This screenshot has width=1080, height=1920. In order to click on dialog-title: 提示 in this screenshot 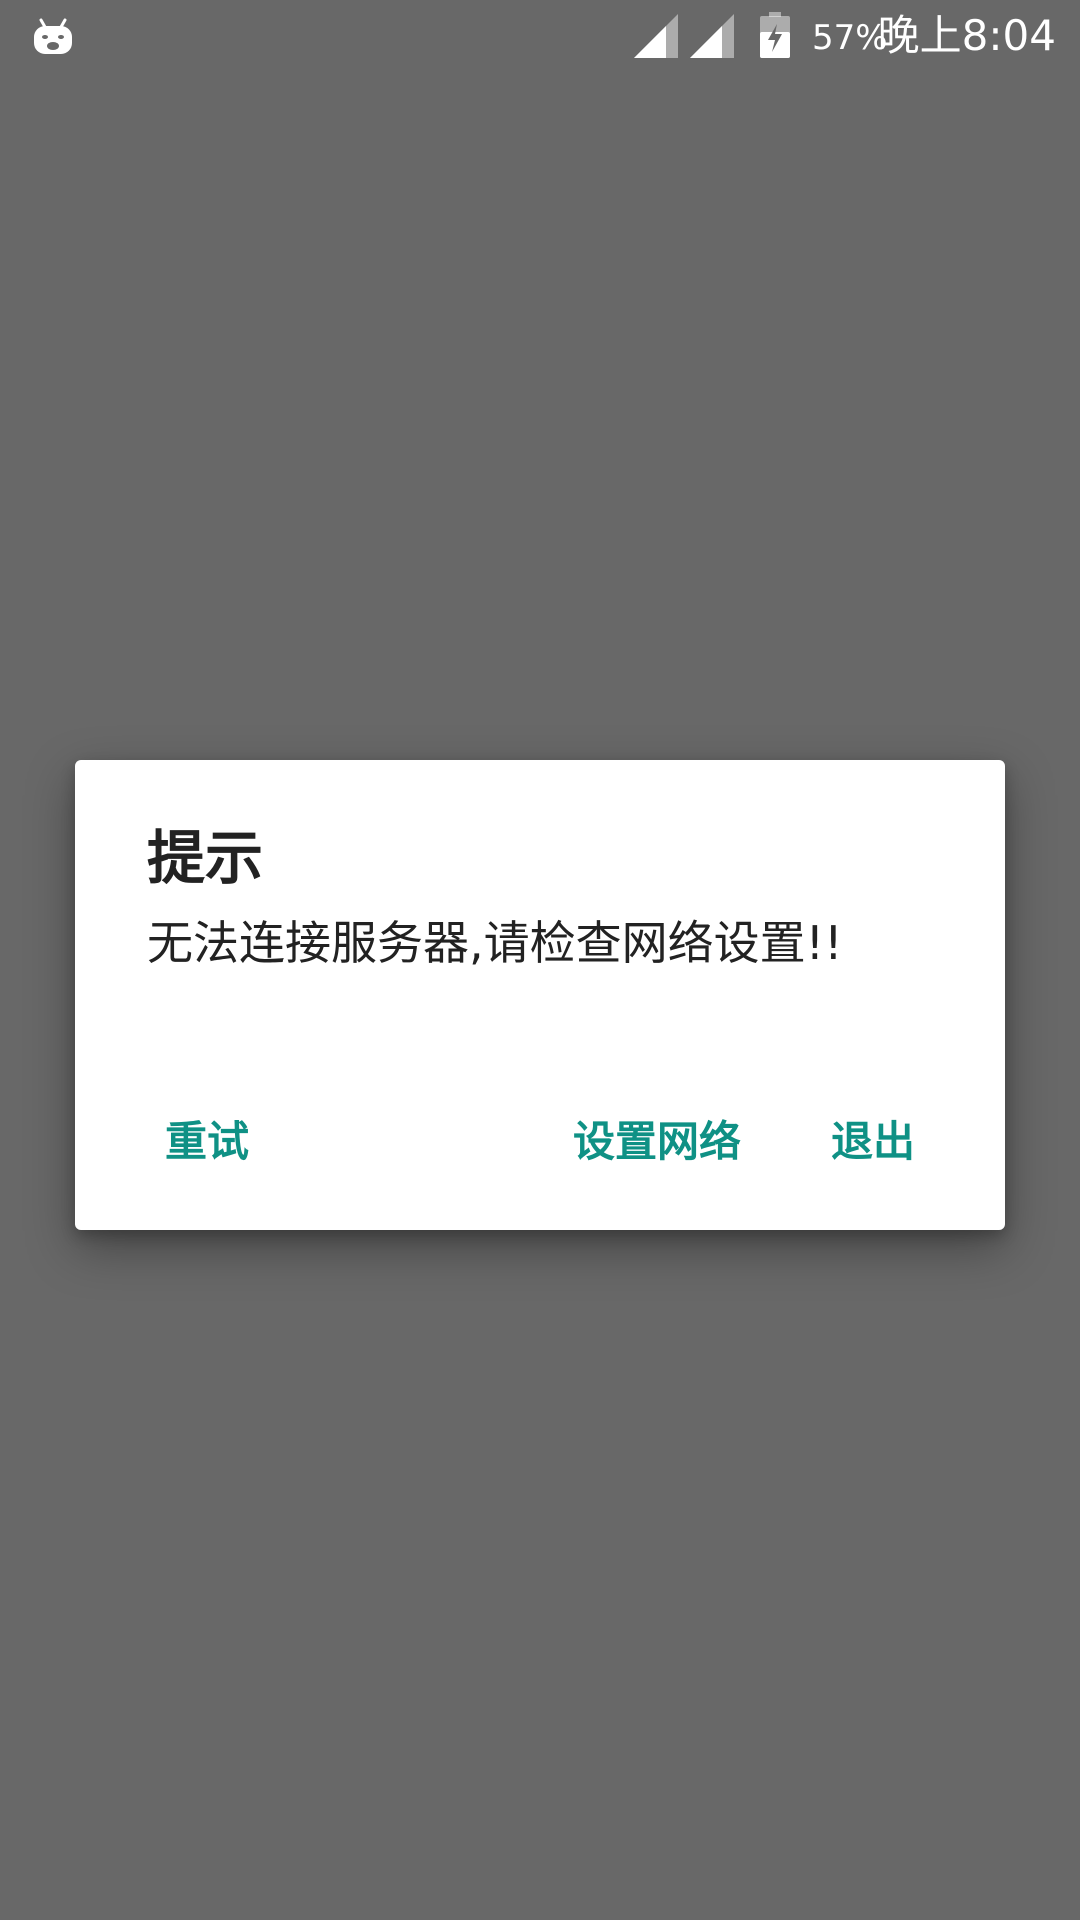, I will do `click(205, 858)`.